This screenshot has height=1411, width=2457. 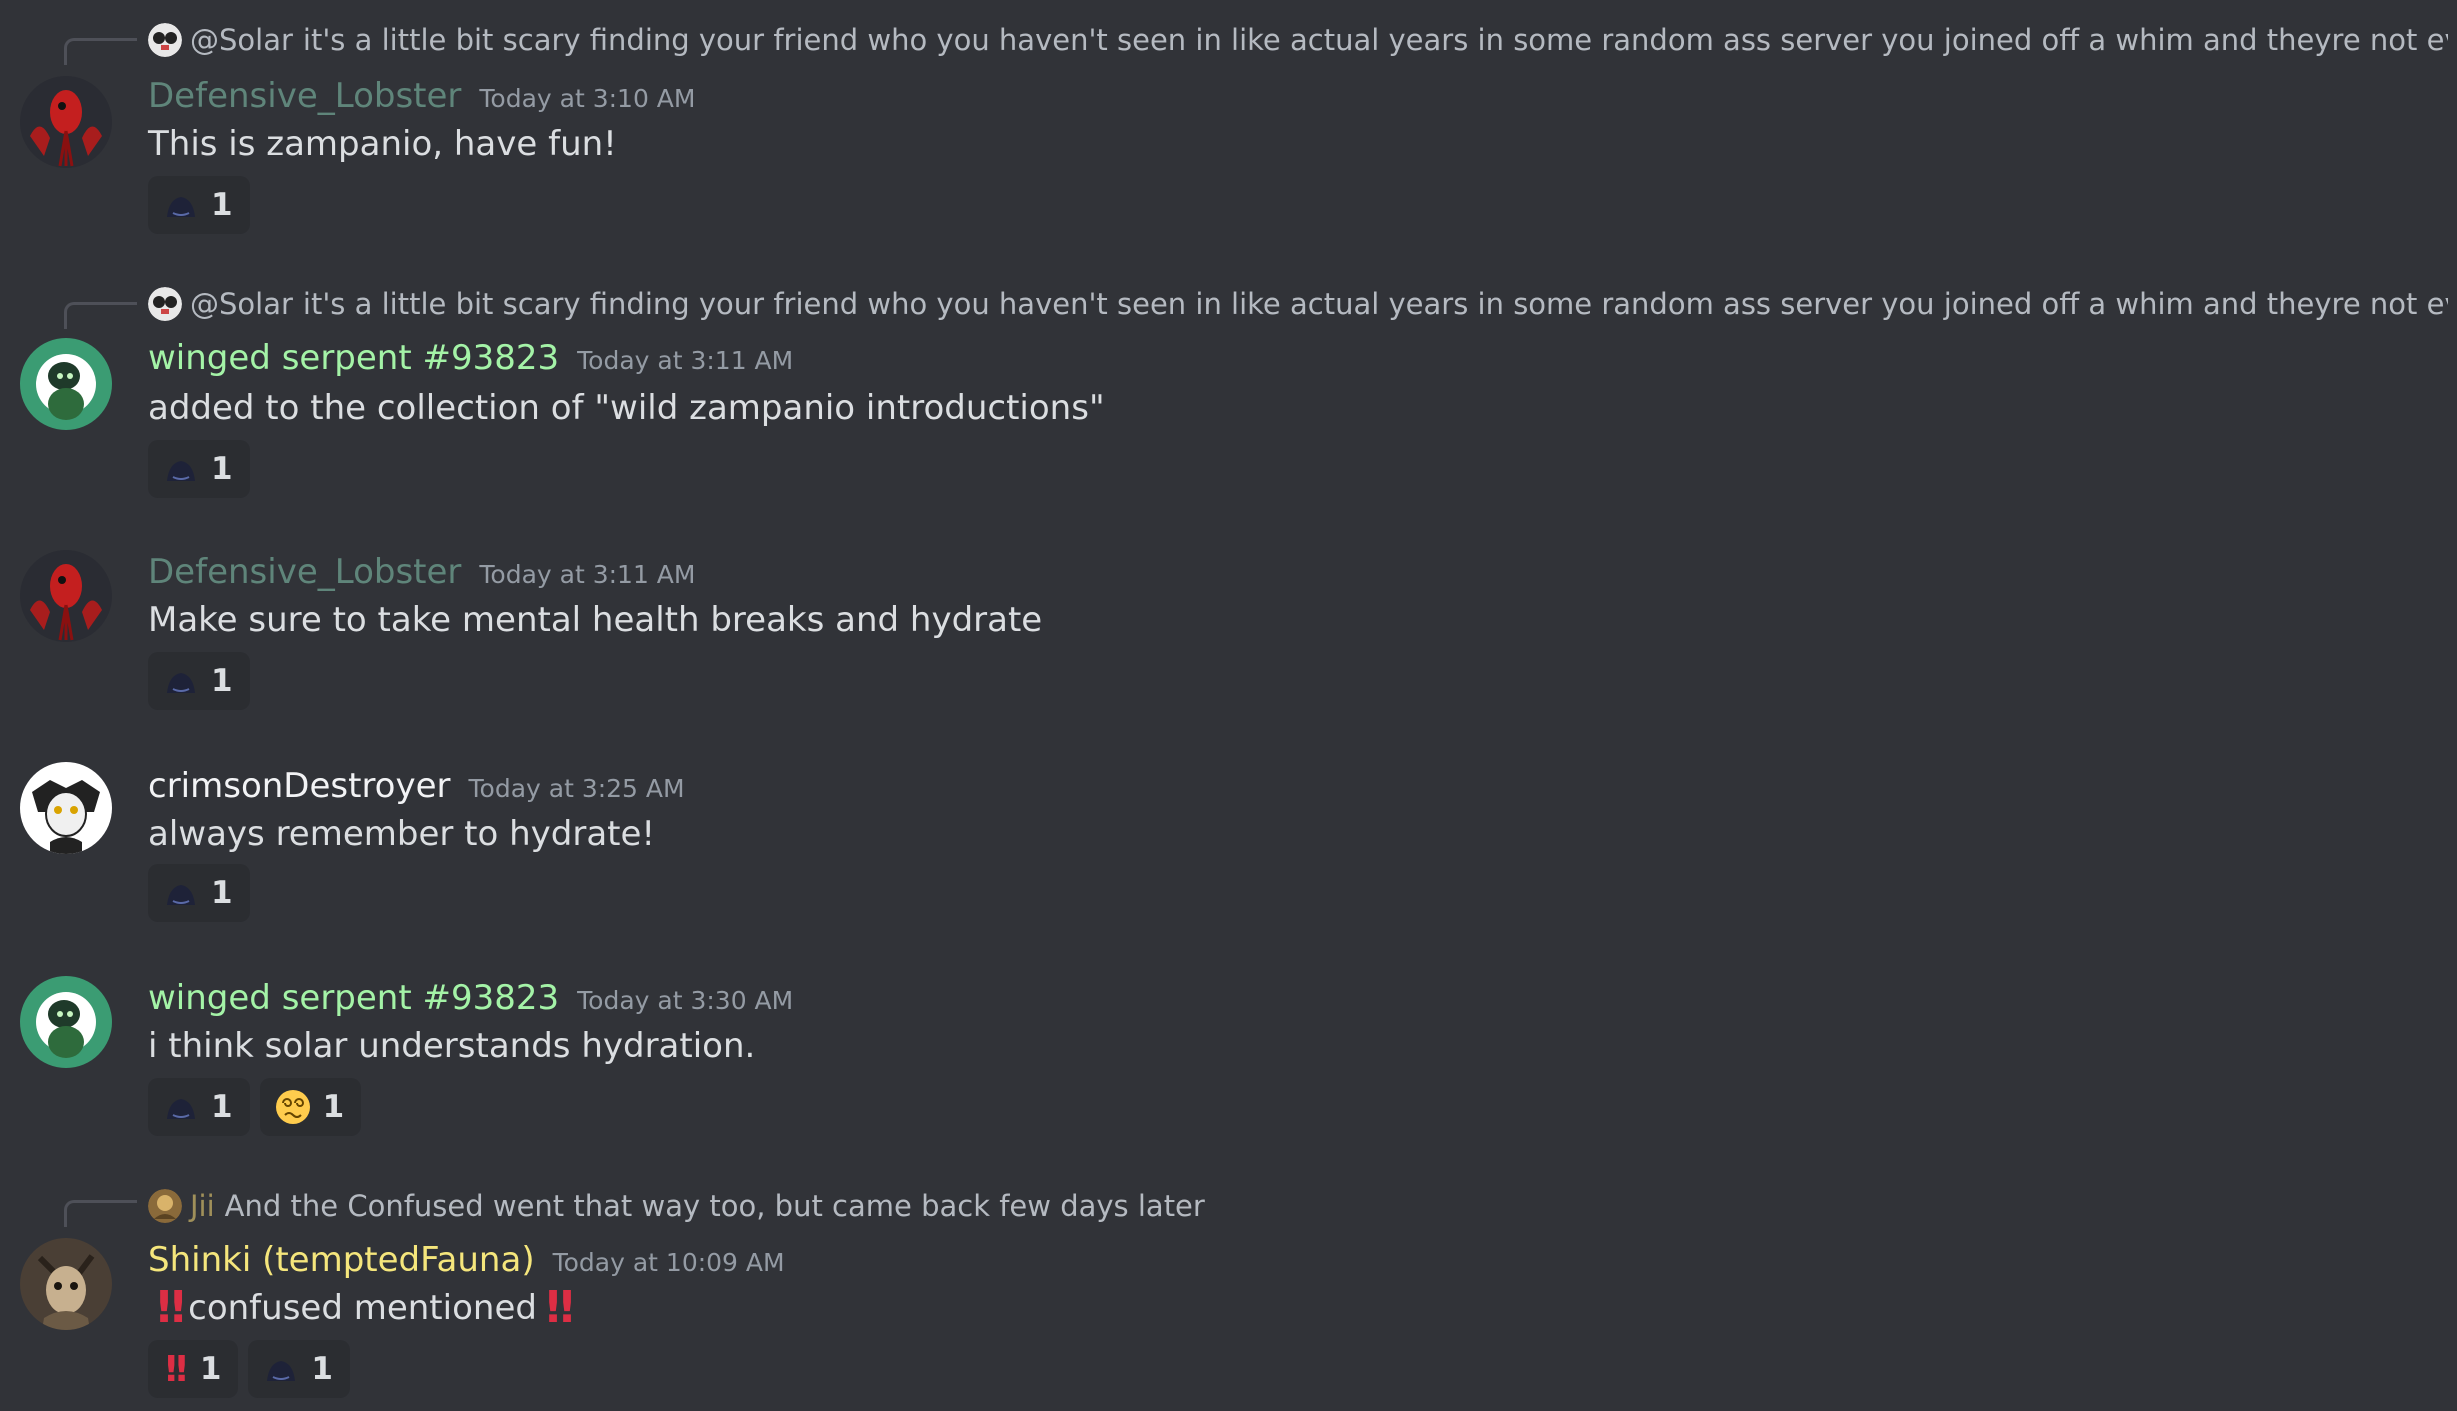 I want to click on timestamp: Today at 3:30 AM, so click(x=685, y=1000).